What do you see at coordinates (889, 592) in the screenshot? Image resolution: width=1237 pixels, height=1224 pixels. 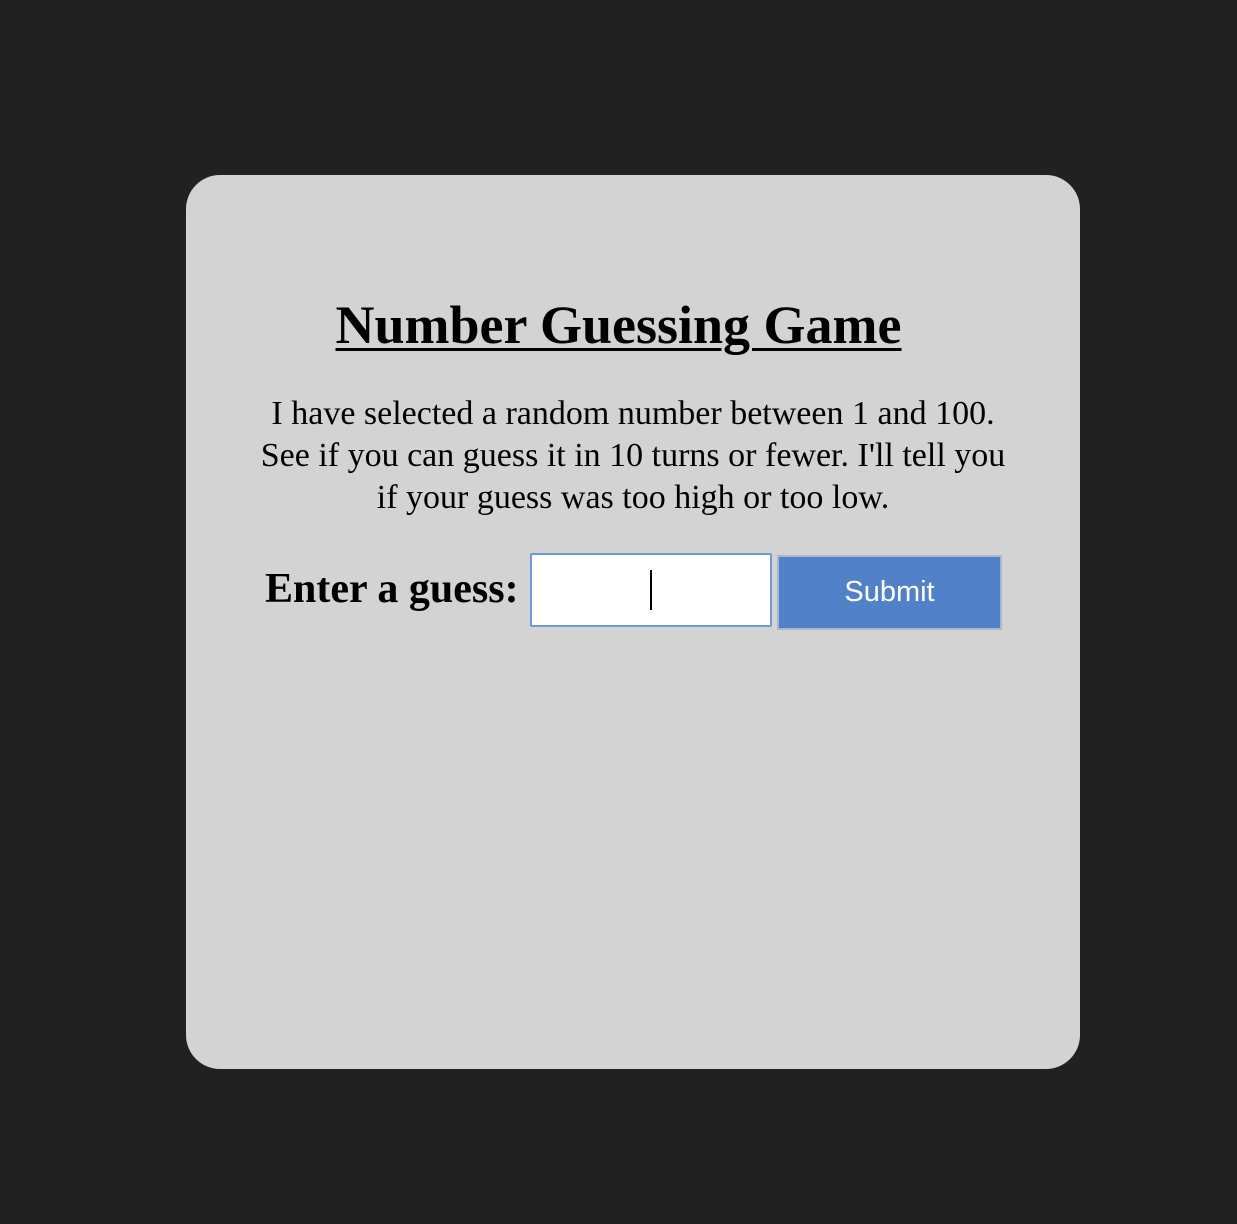 I see `submit-button: Submit` at bounding box center [889, 592].